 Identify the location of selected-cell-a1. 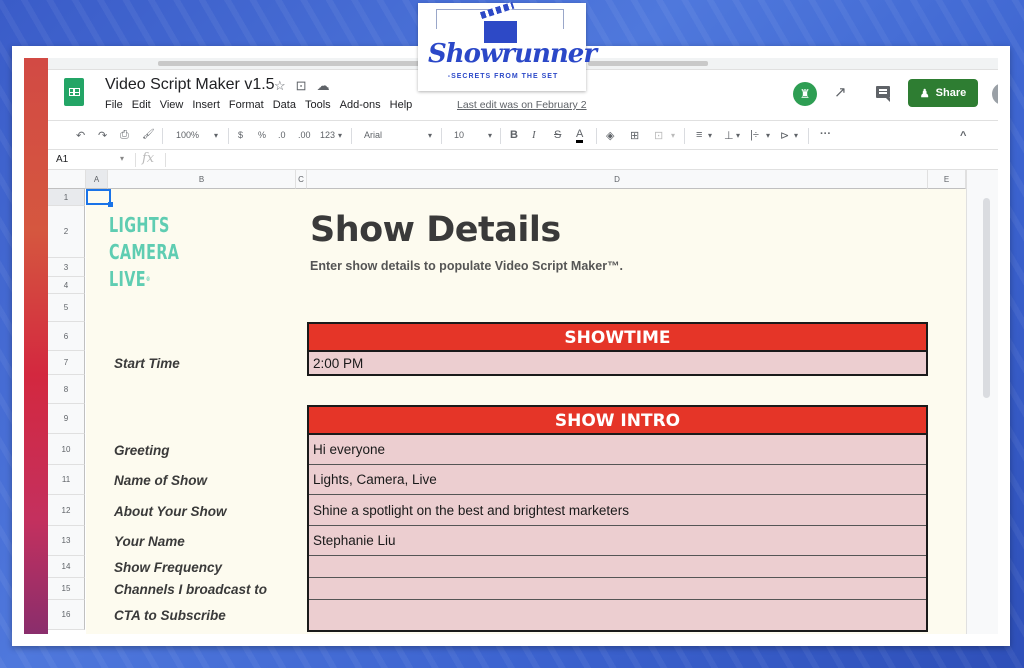
(99, 198).